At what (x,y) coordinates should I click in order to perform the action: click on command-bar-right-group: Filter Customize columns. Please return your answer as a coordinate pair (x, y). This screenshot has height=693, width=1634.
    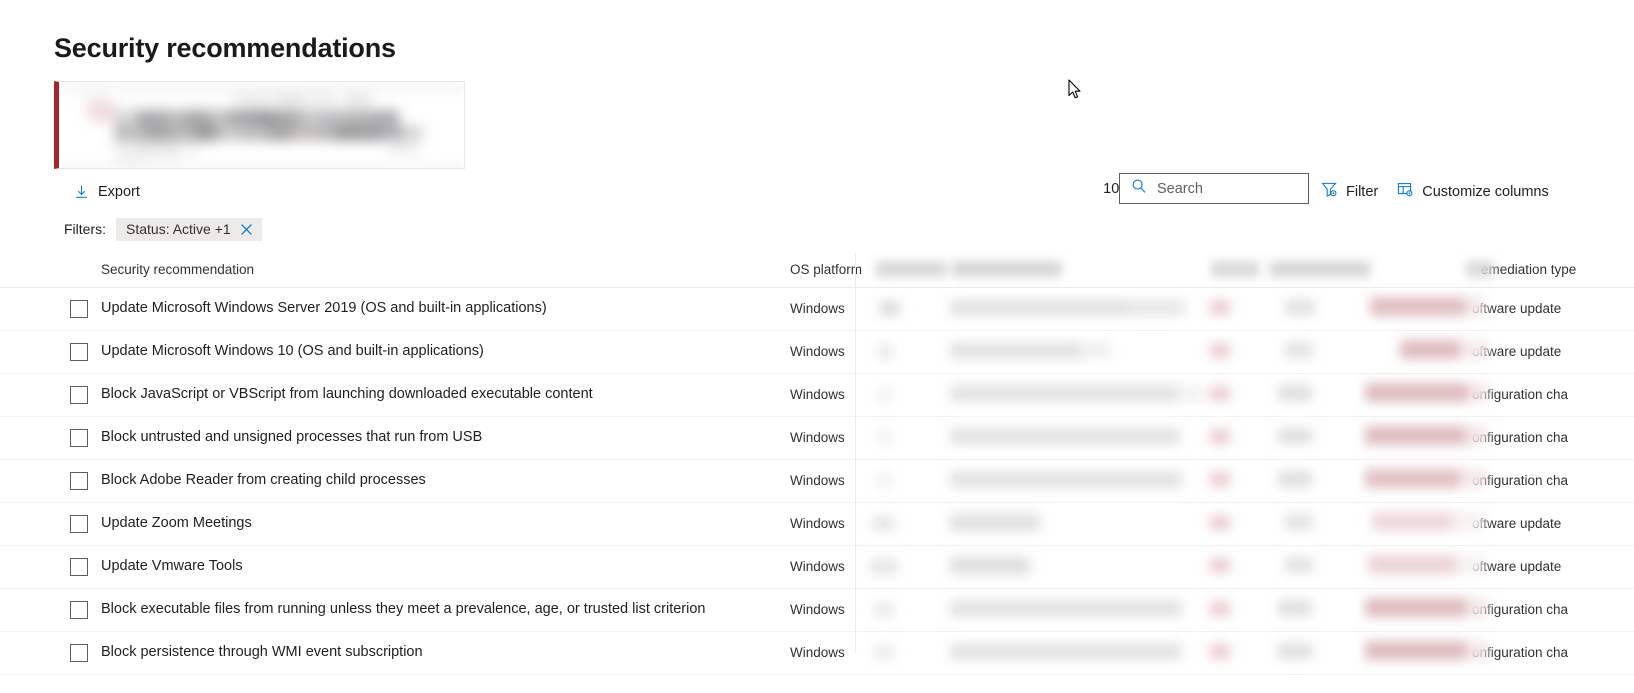
    Looking at the image, I should click on (1435, 192).